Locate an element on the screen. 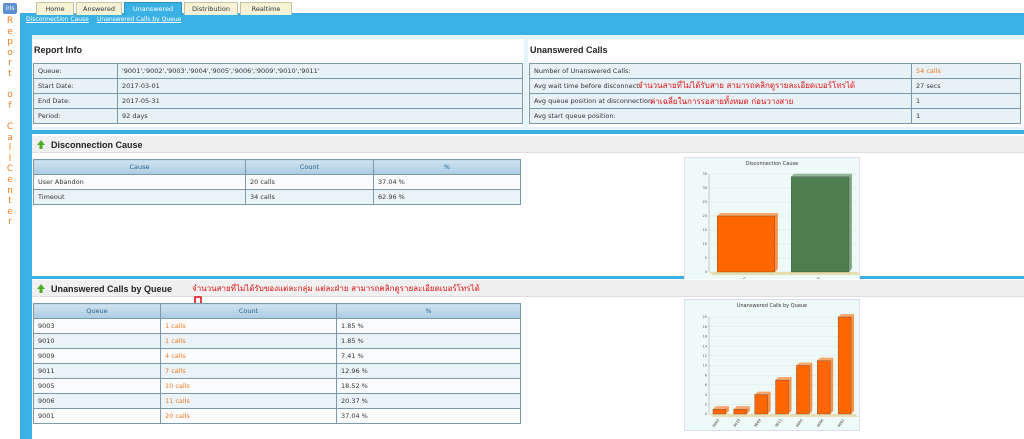 This screenshot has width=1024, height=439. avg-wait-note: ค่าเฉลี่ยในการรอสายทั้งหมด ก่อนวางสาย is located at coordinates (722, 101).